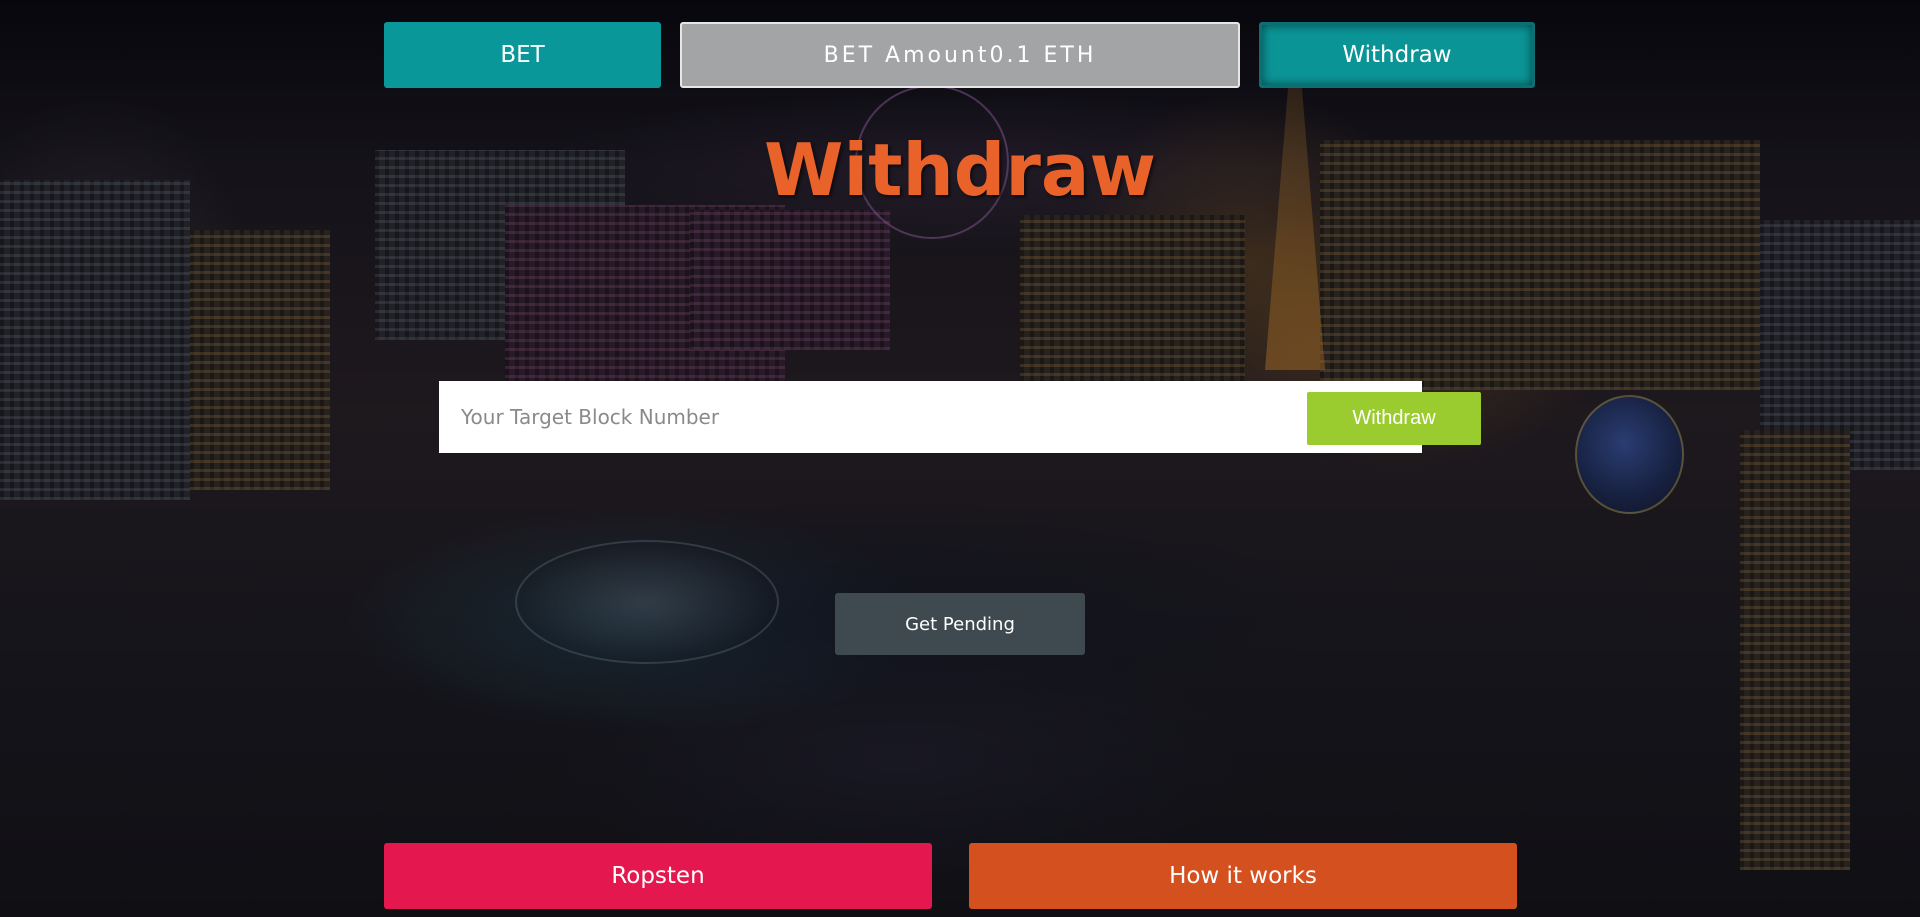 The height and width of the screenshot is (917, 1920). Describe the element at coordinates (1243, 876) in the screenshot. I see `how-it-works-button: How it works` at that location.